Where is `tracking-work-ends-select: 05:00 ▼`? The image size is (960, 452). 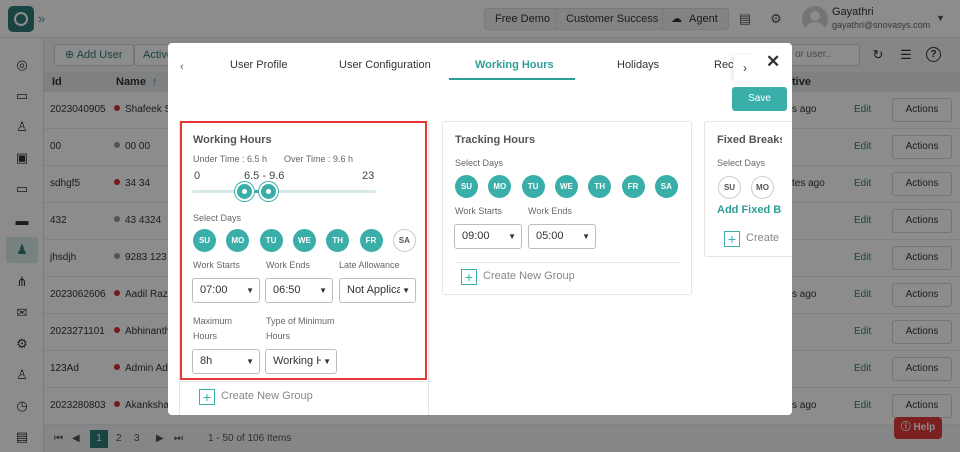
tracking-work-ends-select: 05:00 ▼ is located at coordinates (562, 236).